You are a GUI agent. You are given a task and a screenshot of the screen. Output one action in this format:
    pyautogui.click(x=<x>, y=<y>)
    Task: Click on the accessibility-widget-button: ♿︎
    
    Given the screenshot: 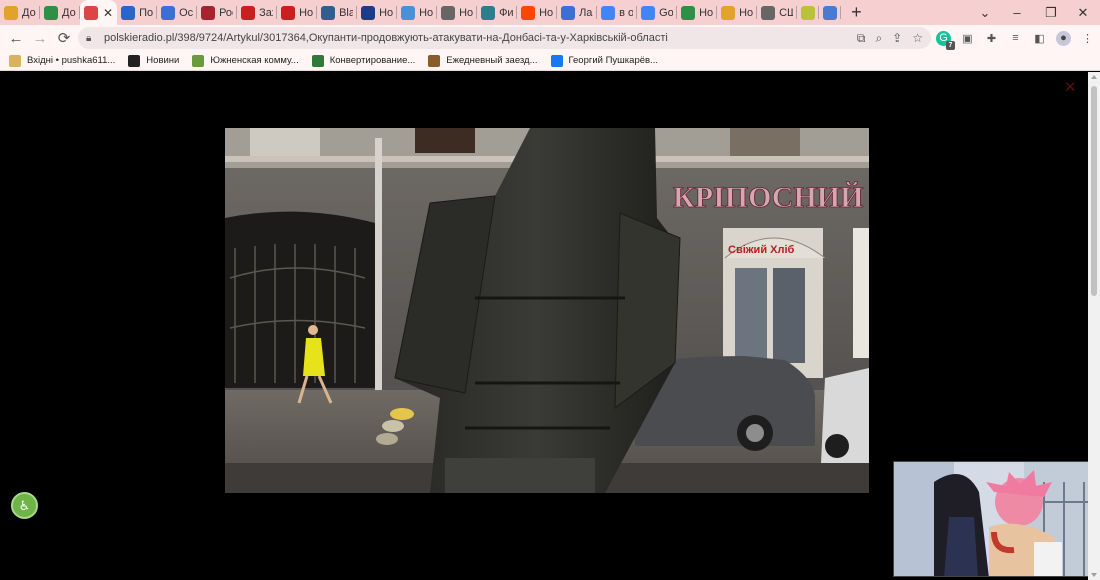 What is the action you would take?
    pyautogui.click(x=24, y=505)
    